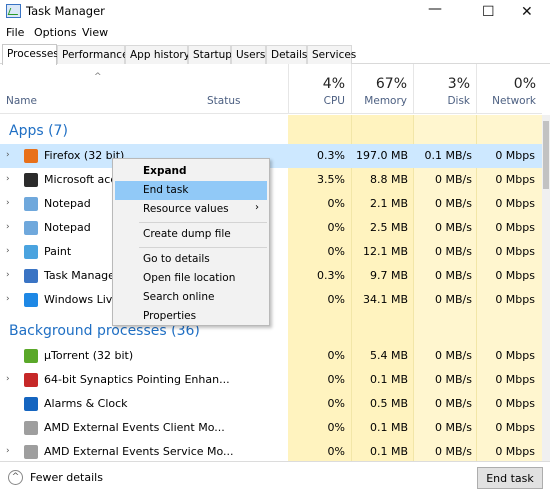 Image resolution: width=550 pixels, height=496 pixels. I want to click on process-row: › Task Manager 0.3% 9.7 MB 0 MB/s 0 Mbps, so click(271, 276).